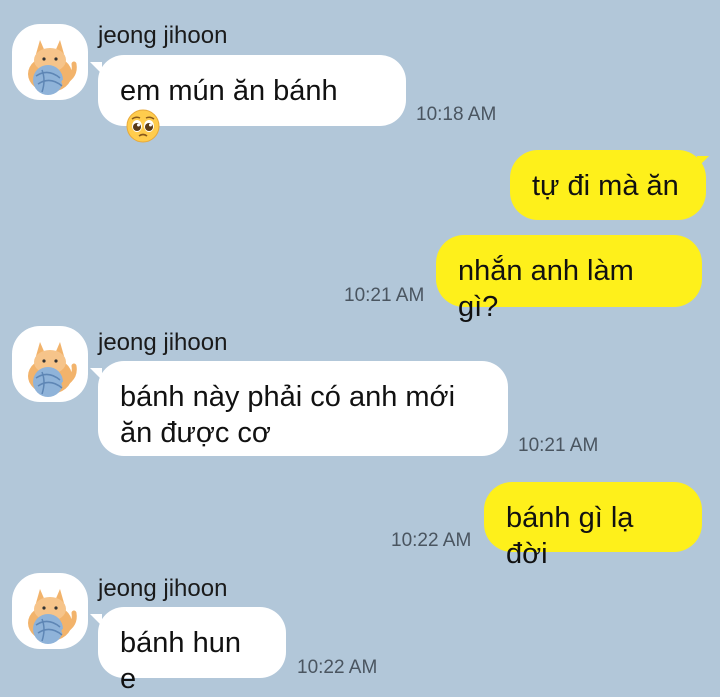 The image size is (720, 697). Describe the element at coordinates (143, 126) in the screenshot. I see `pleading-face-icon` at that location.